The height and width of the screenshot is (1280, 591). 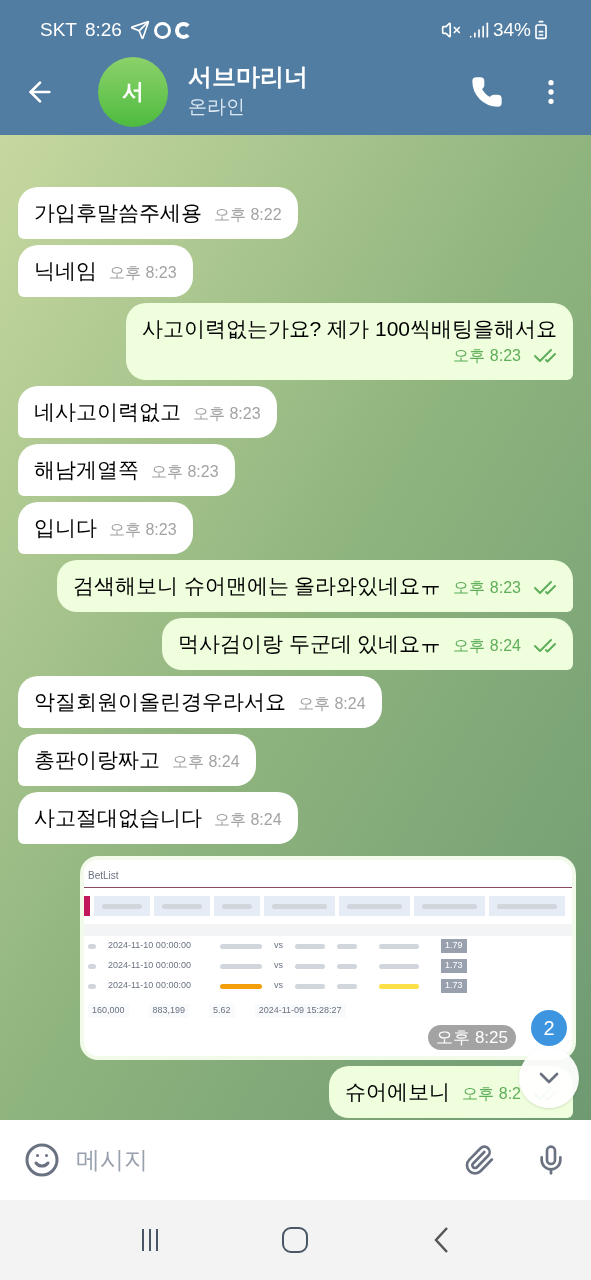 What do you see at coordinates (118, 818) in the screenshot?
I see `message-text: 사고절대없습니다` at bounding box center [118, 818].